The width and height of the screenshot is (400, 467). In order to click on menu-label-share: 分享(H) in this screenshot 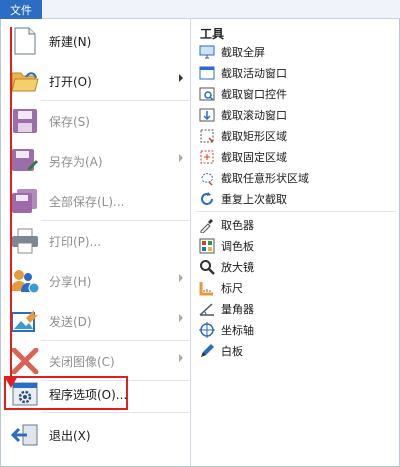, I will do `click(70, 281)`.